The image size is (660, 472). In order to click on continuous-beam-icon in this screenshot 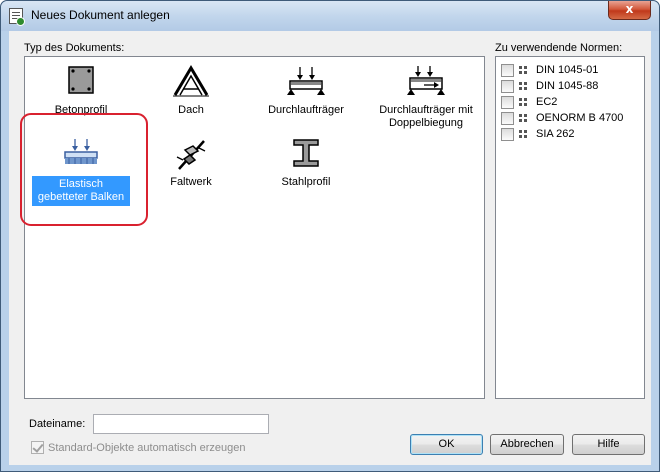, I will do `click(306, 81)`.